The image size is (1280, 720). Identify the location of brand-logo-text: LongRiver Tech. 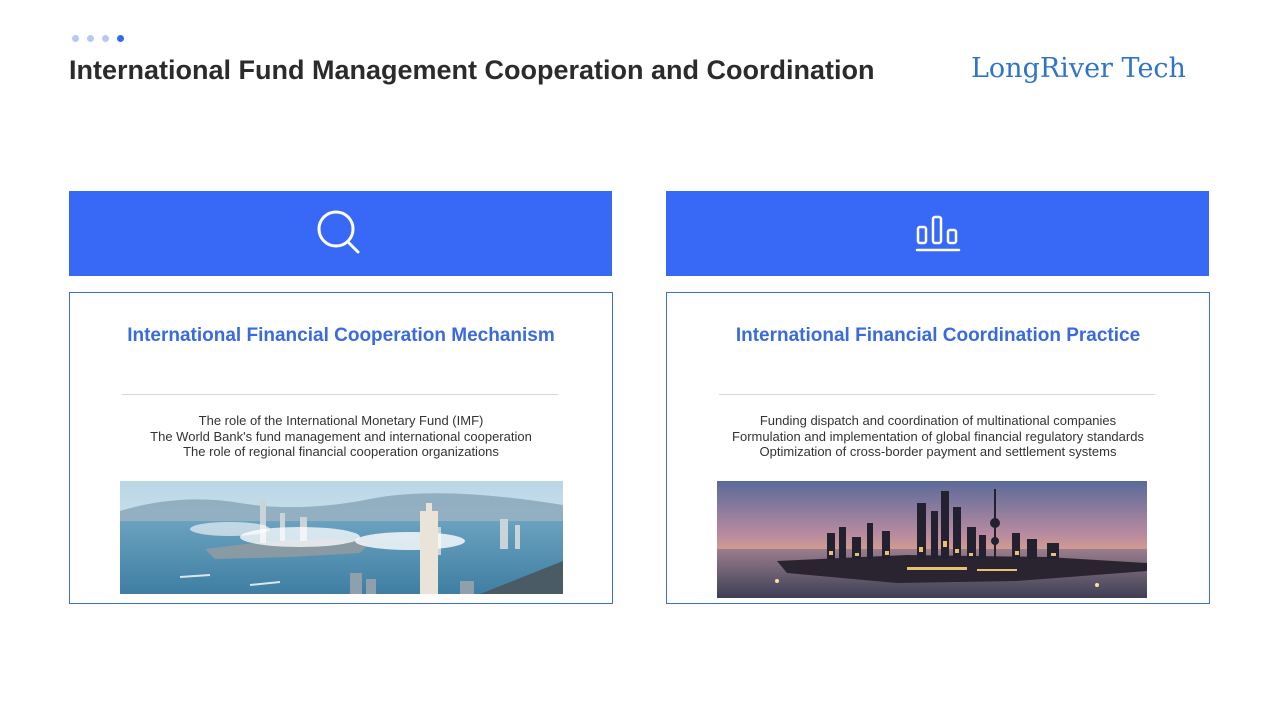
(1078, 68).